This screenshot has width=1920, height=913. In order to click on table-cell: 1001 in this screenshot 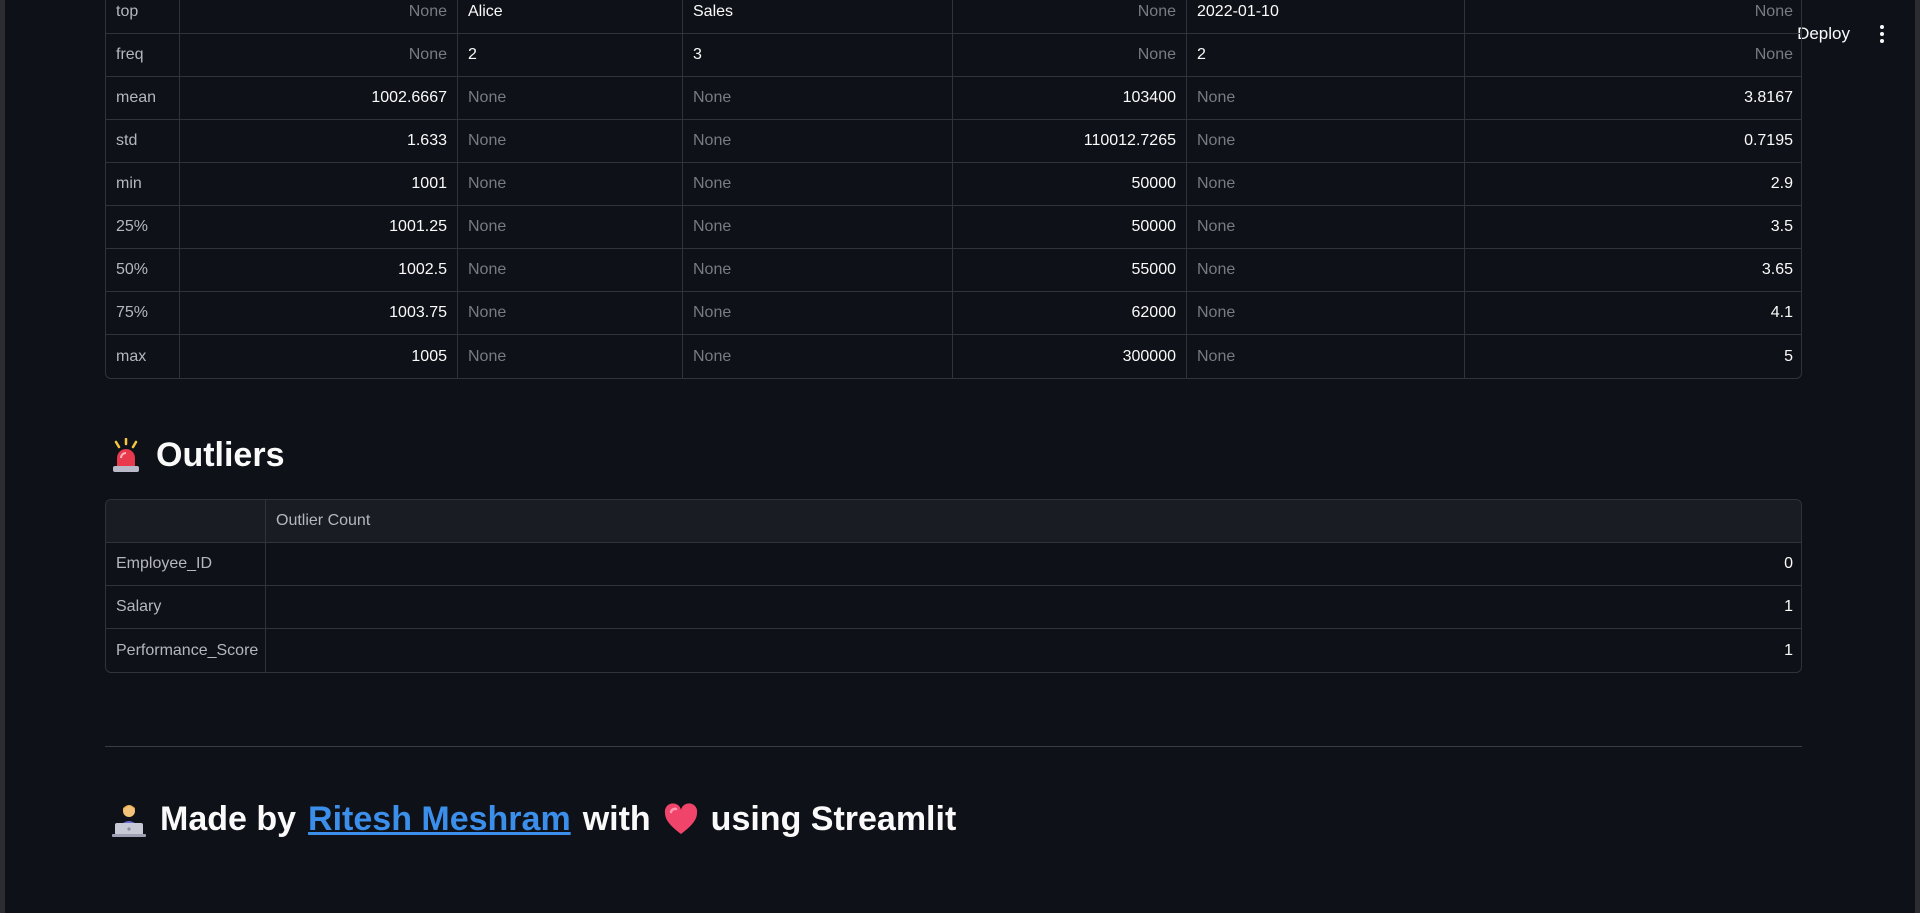, I will do `click(319, 184)`.